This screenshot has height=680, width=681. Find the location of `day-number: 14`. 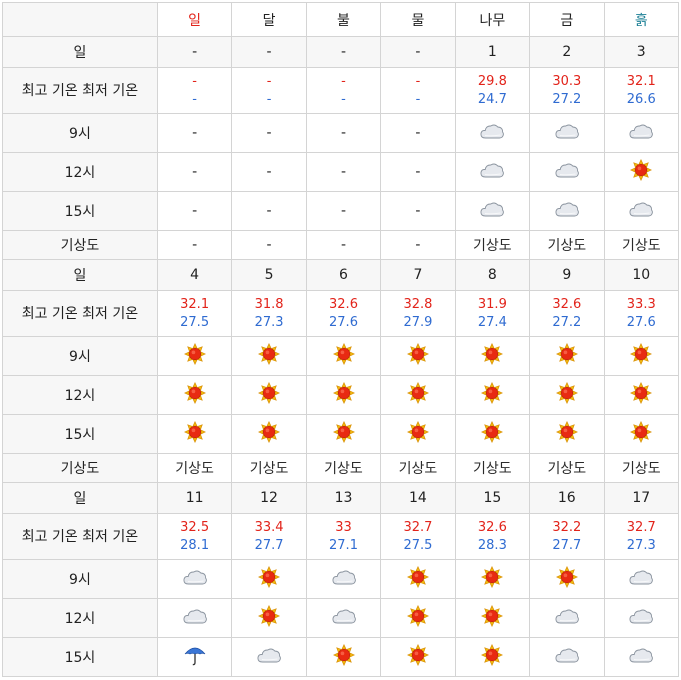

day-number: 14 is located at coordinates (418, 498).